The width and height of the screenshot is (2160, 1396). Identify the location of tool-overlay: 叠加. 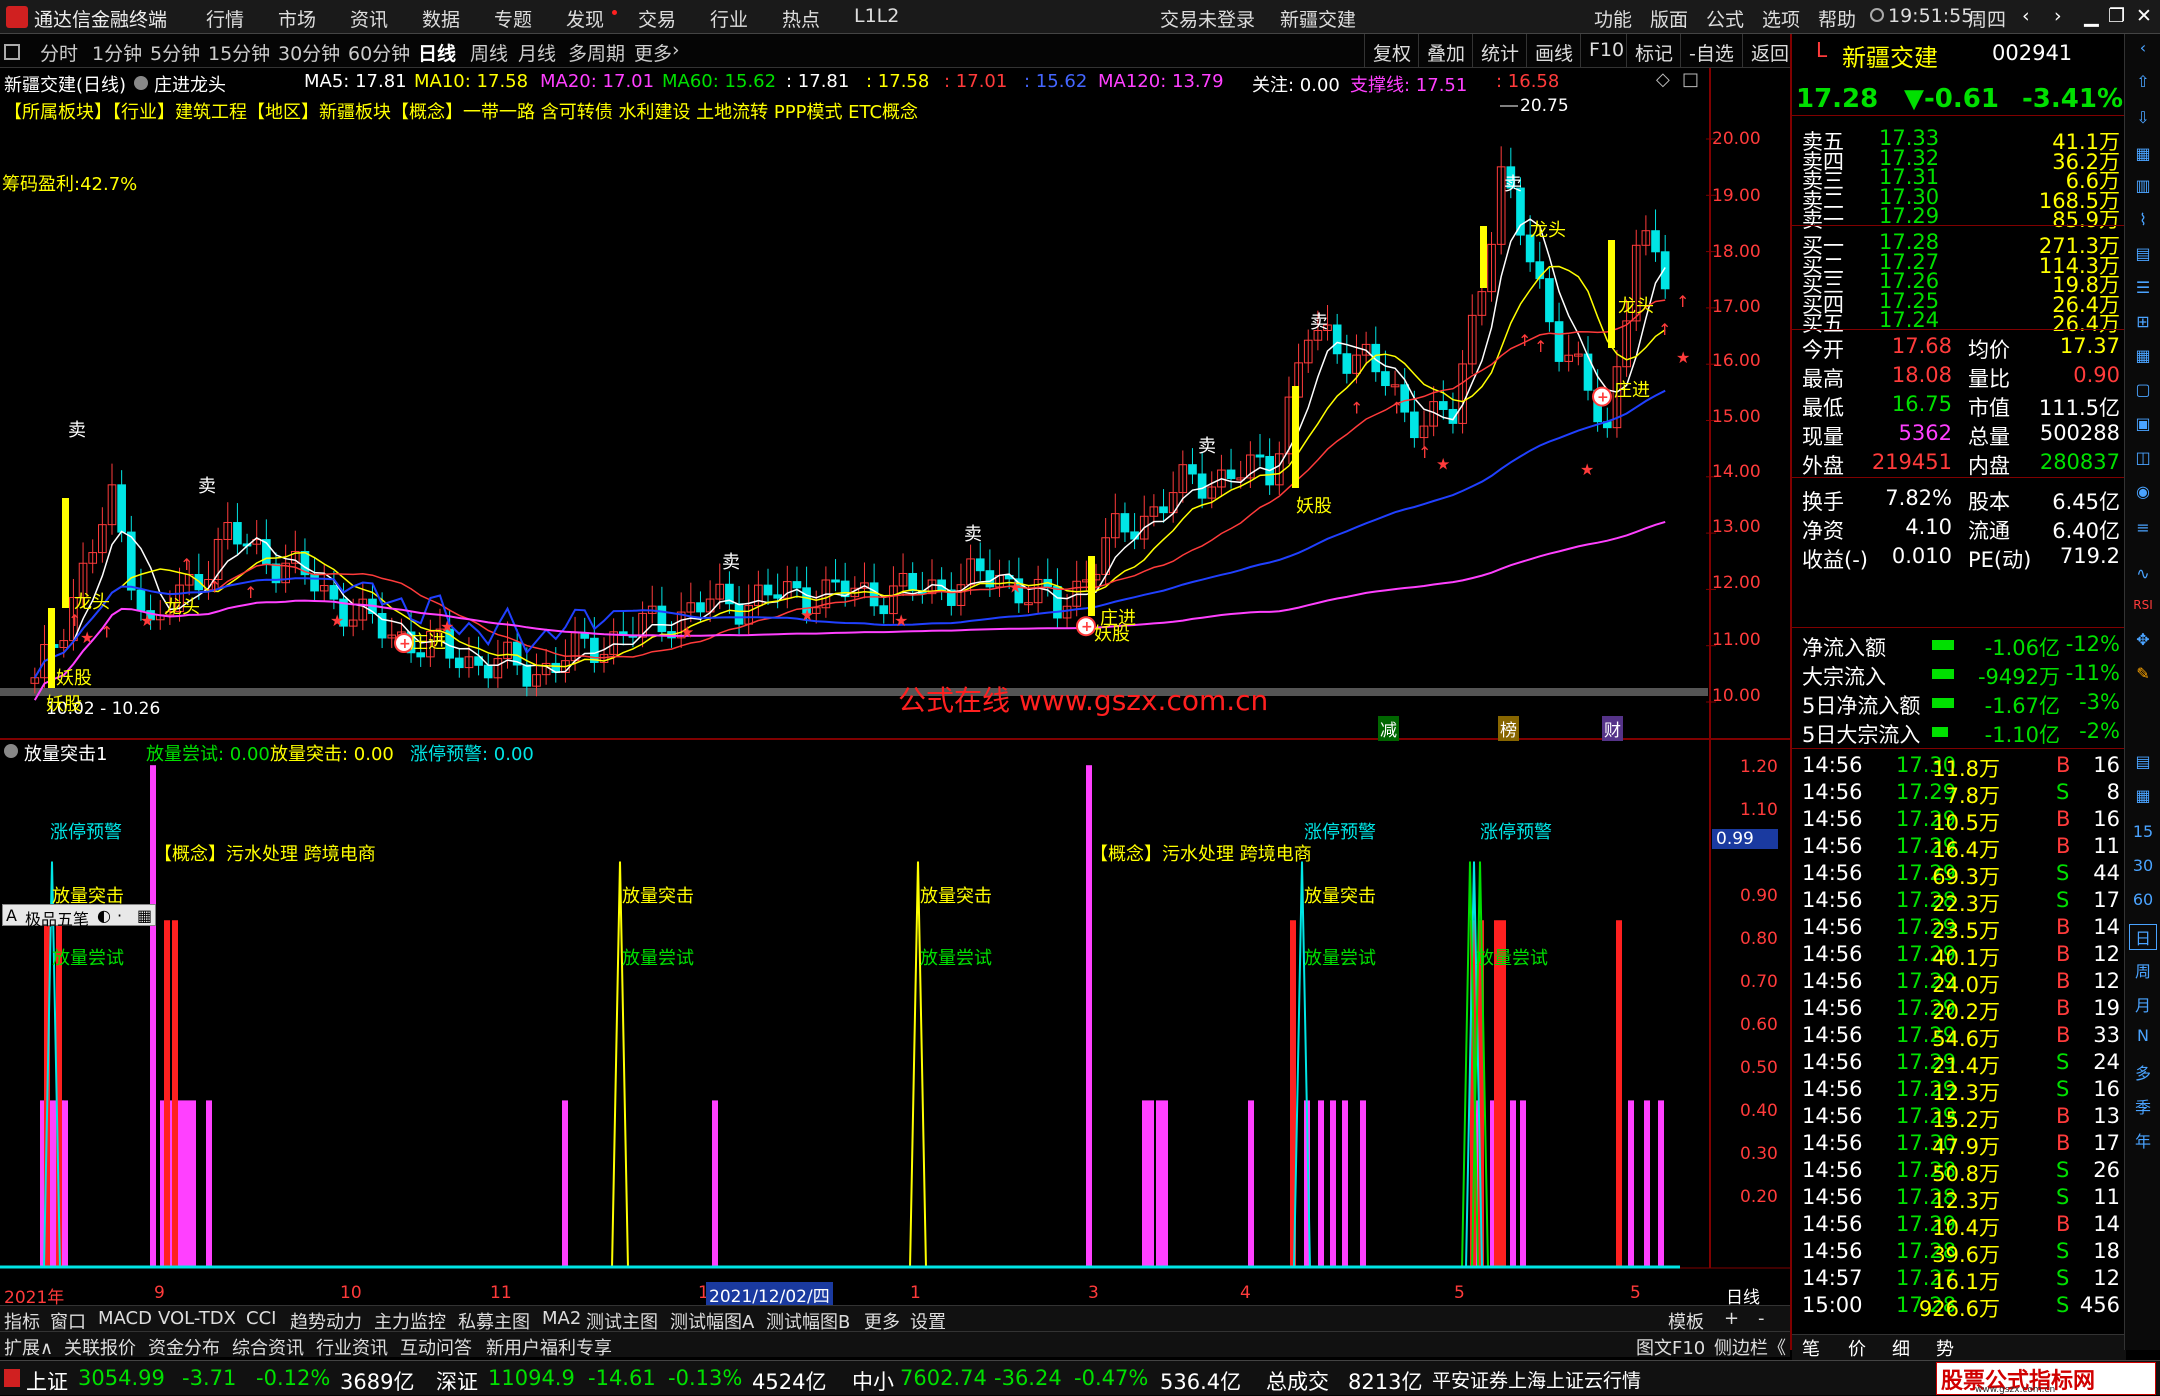
(1445, 51).